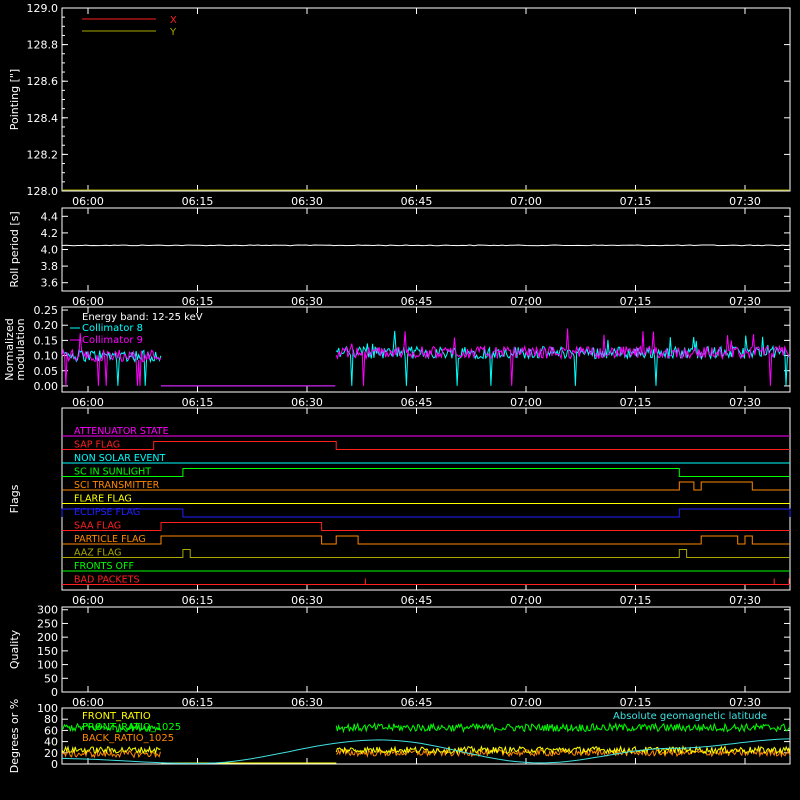 The image size is (800, 800). What do you see at coordinates (307, 702) in the screenshot?
I see `quality-xtick-label: 06:30` at bounding box center [307, 702].